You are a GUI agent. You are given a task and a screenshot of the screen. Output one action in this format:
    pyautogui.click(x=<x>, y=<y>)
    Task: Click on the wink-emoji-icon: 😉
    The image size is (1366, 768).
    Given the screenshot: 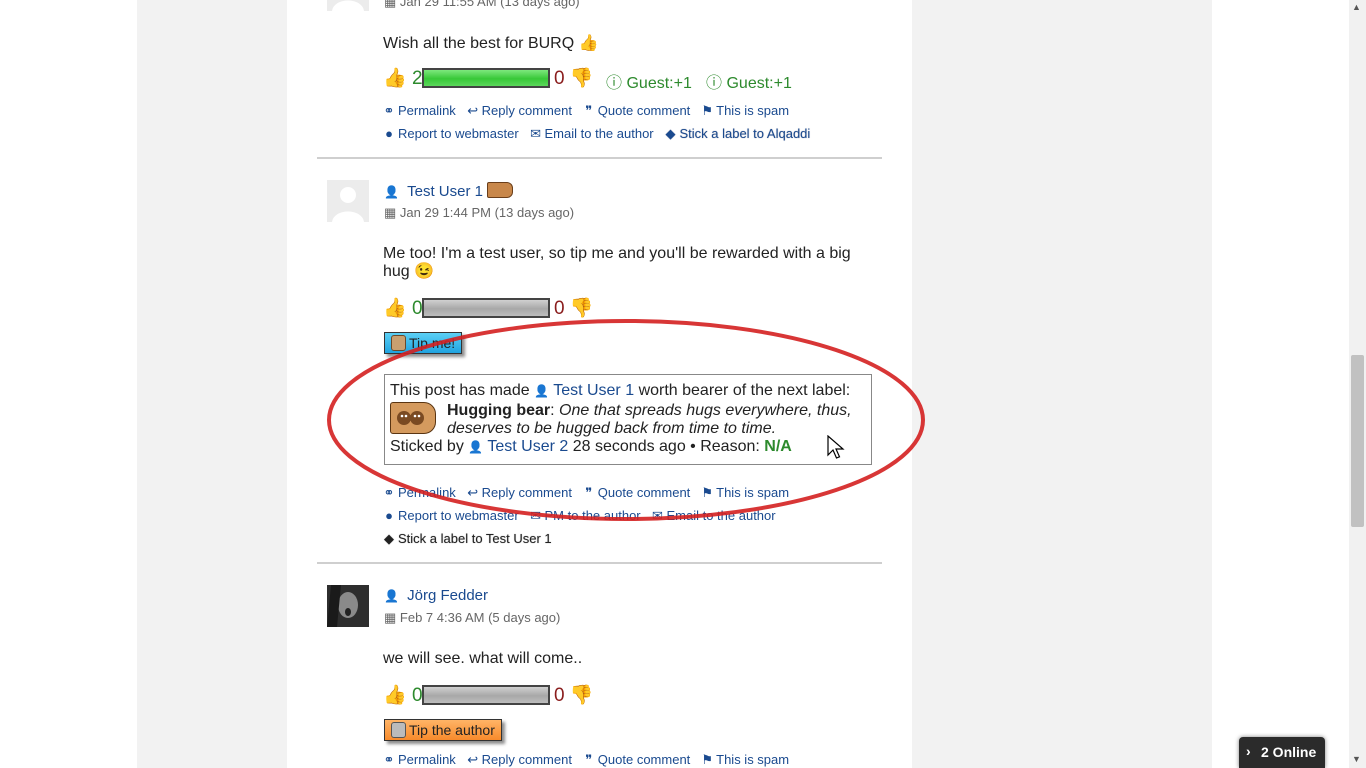 What is the action you would take?
    pyautogui.click(x=424, y=271)
    